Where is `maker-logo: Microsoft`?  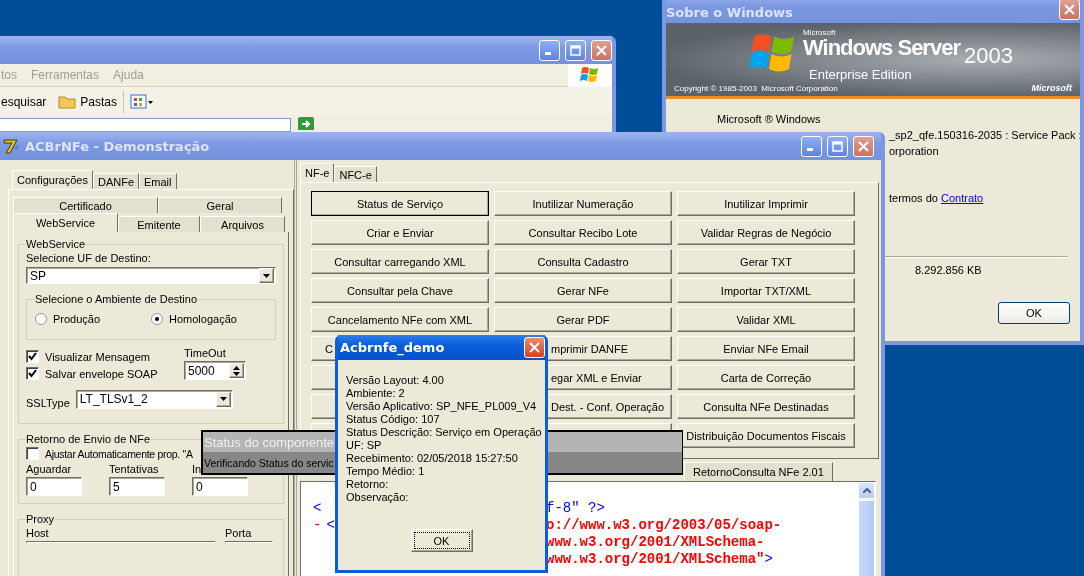
maker-logo: Microsoft is located at coordinates (1051, 88).